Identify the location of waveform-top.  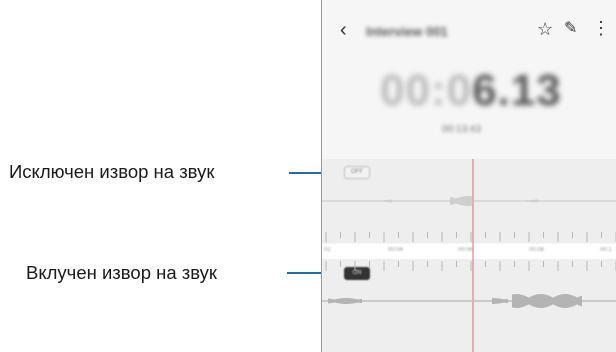
(469, 201).